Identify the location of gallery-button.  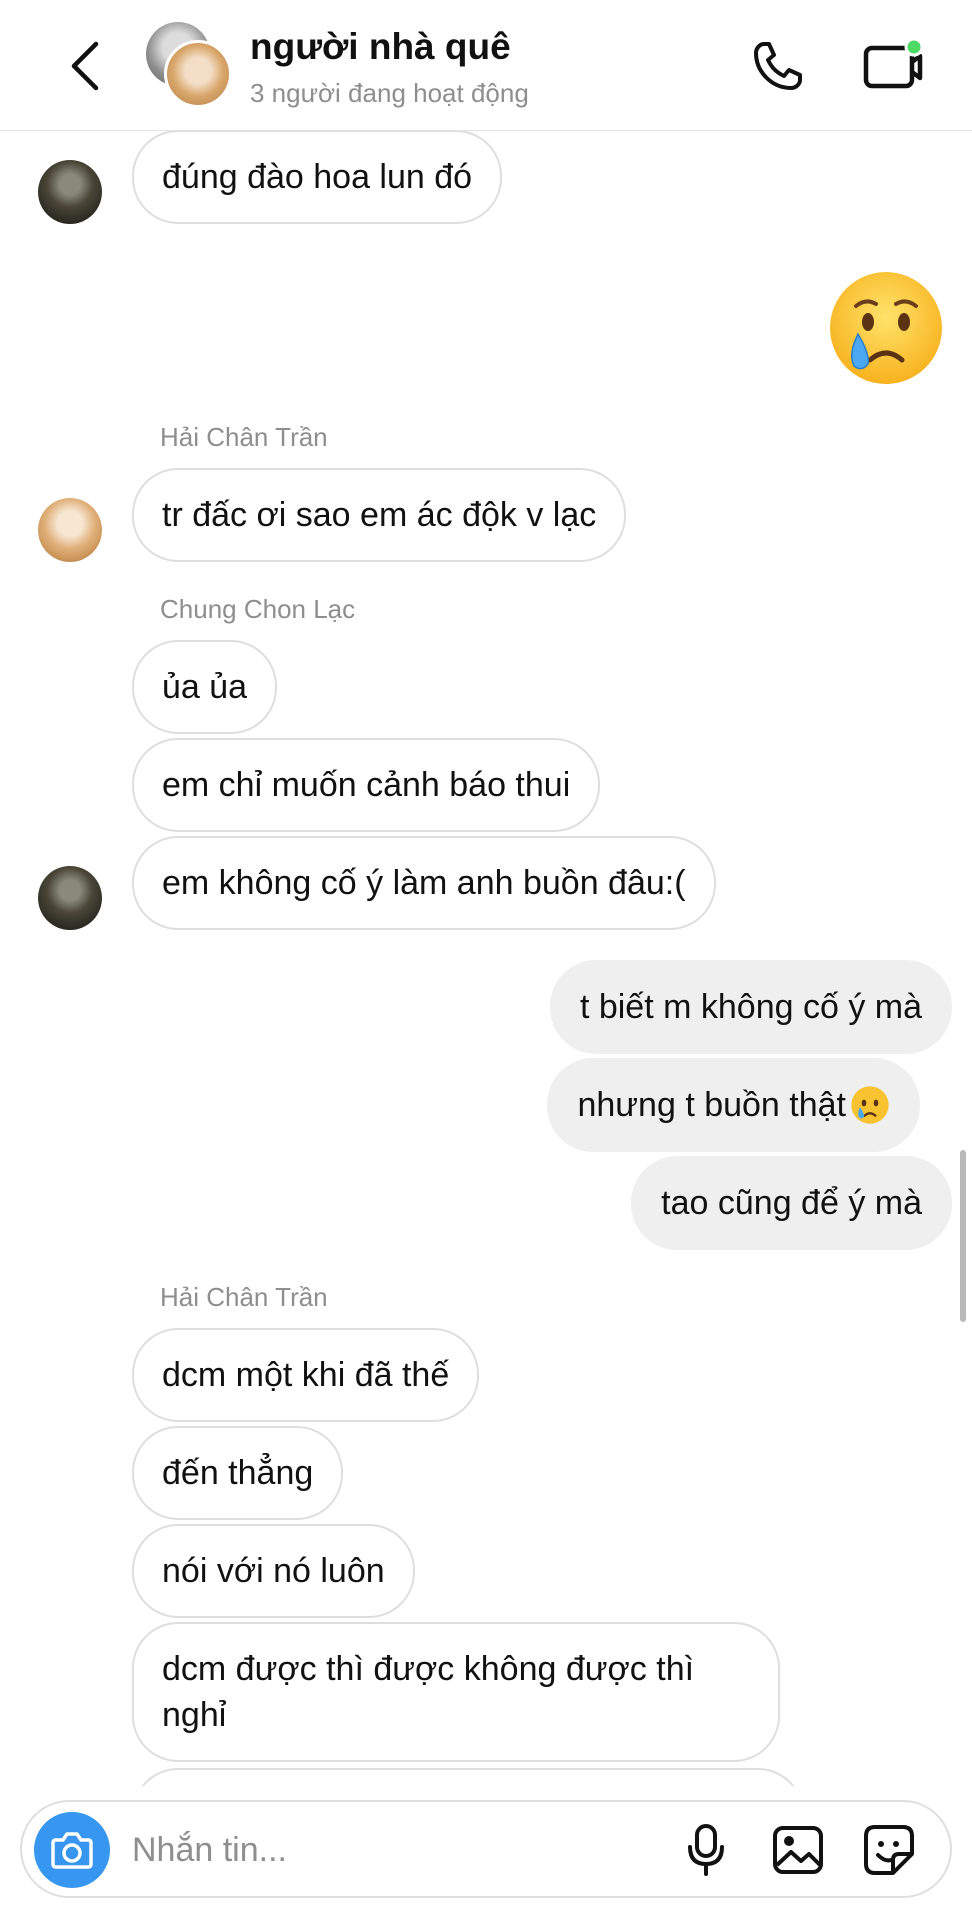
(798, 1850).